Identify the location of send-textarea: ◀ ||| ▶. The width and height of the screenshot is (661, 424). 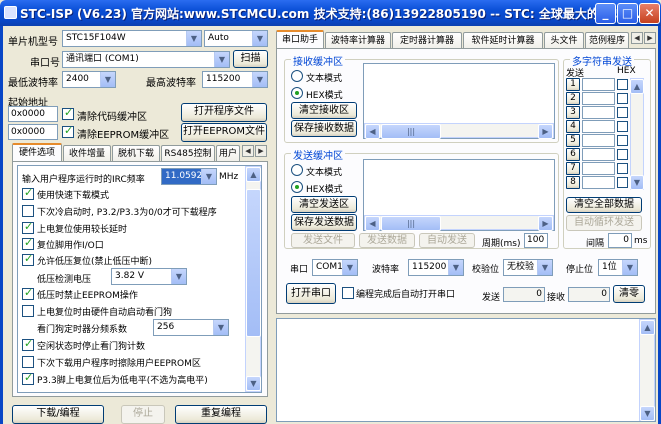
(459, 195).